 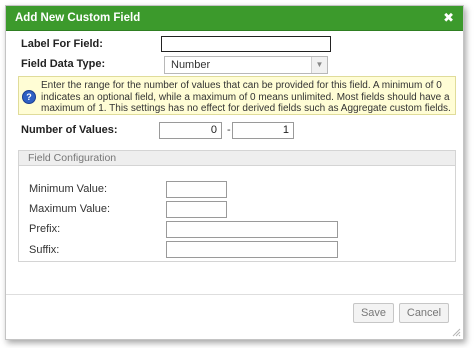 What do you see at coordinates (196, 209) in the screenshot?
I see `maximum-value-input` at bounding box center [196, 209].